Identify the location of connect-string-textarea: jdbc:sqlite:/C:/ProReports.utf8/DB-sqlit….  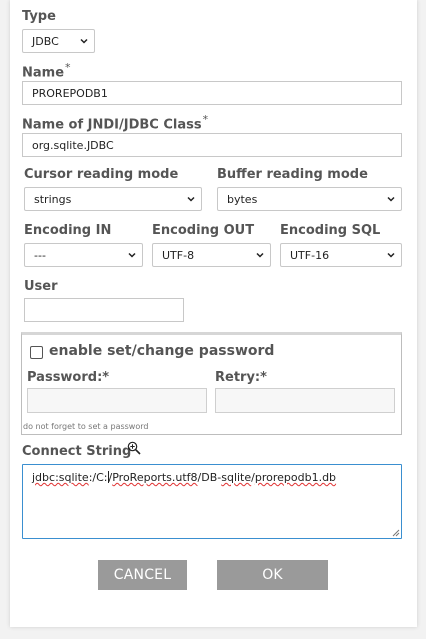
(212, 501).